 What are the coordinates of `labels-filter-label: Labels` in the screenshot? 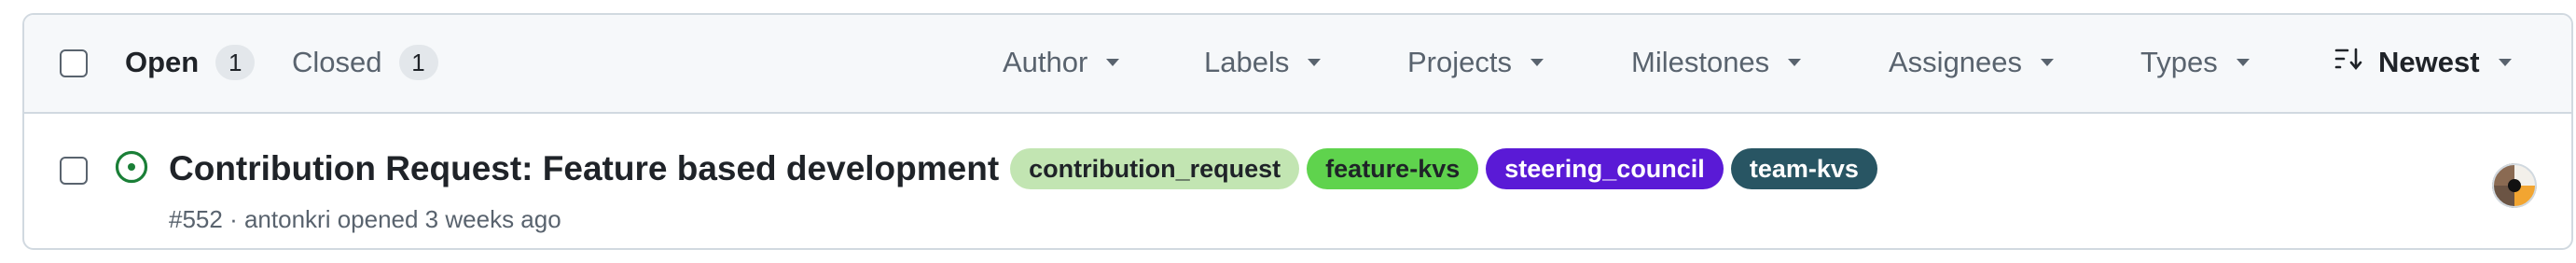 It's located at (1247, 62).